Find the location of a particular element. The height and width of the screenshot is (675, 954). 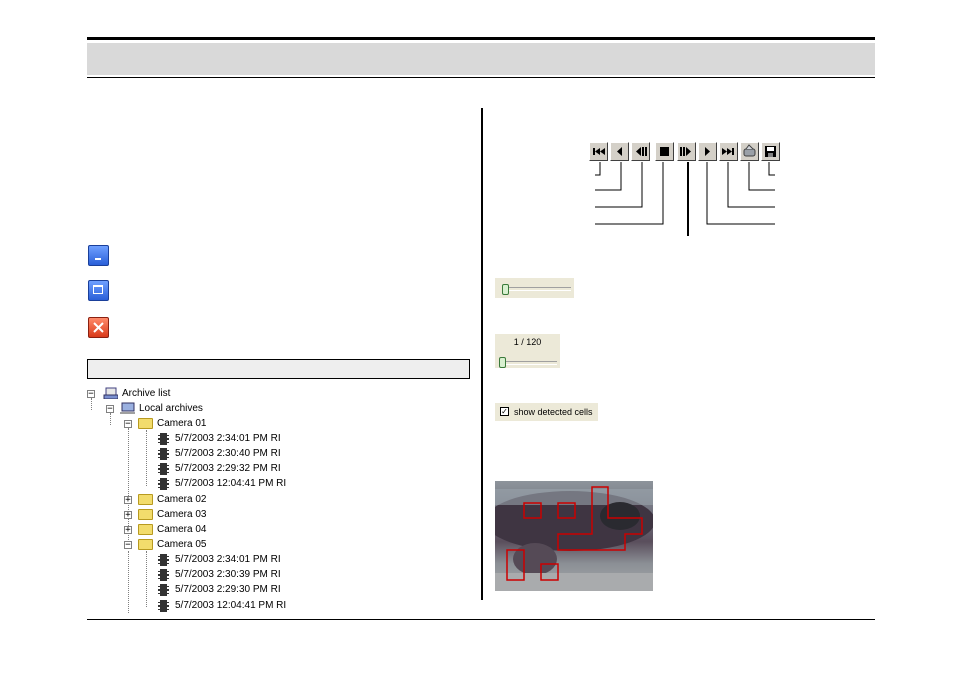

stop-button is located at coordinates (664, 151).